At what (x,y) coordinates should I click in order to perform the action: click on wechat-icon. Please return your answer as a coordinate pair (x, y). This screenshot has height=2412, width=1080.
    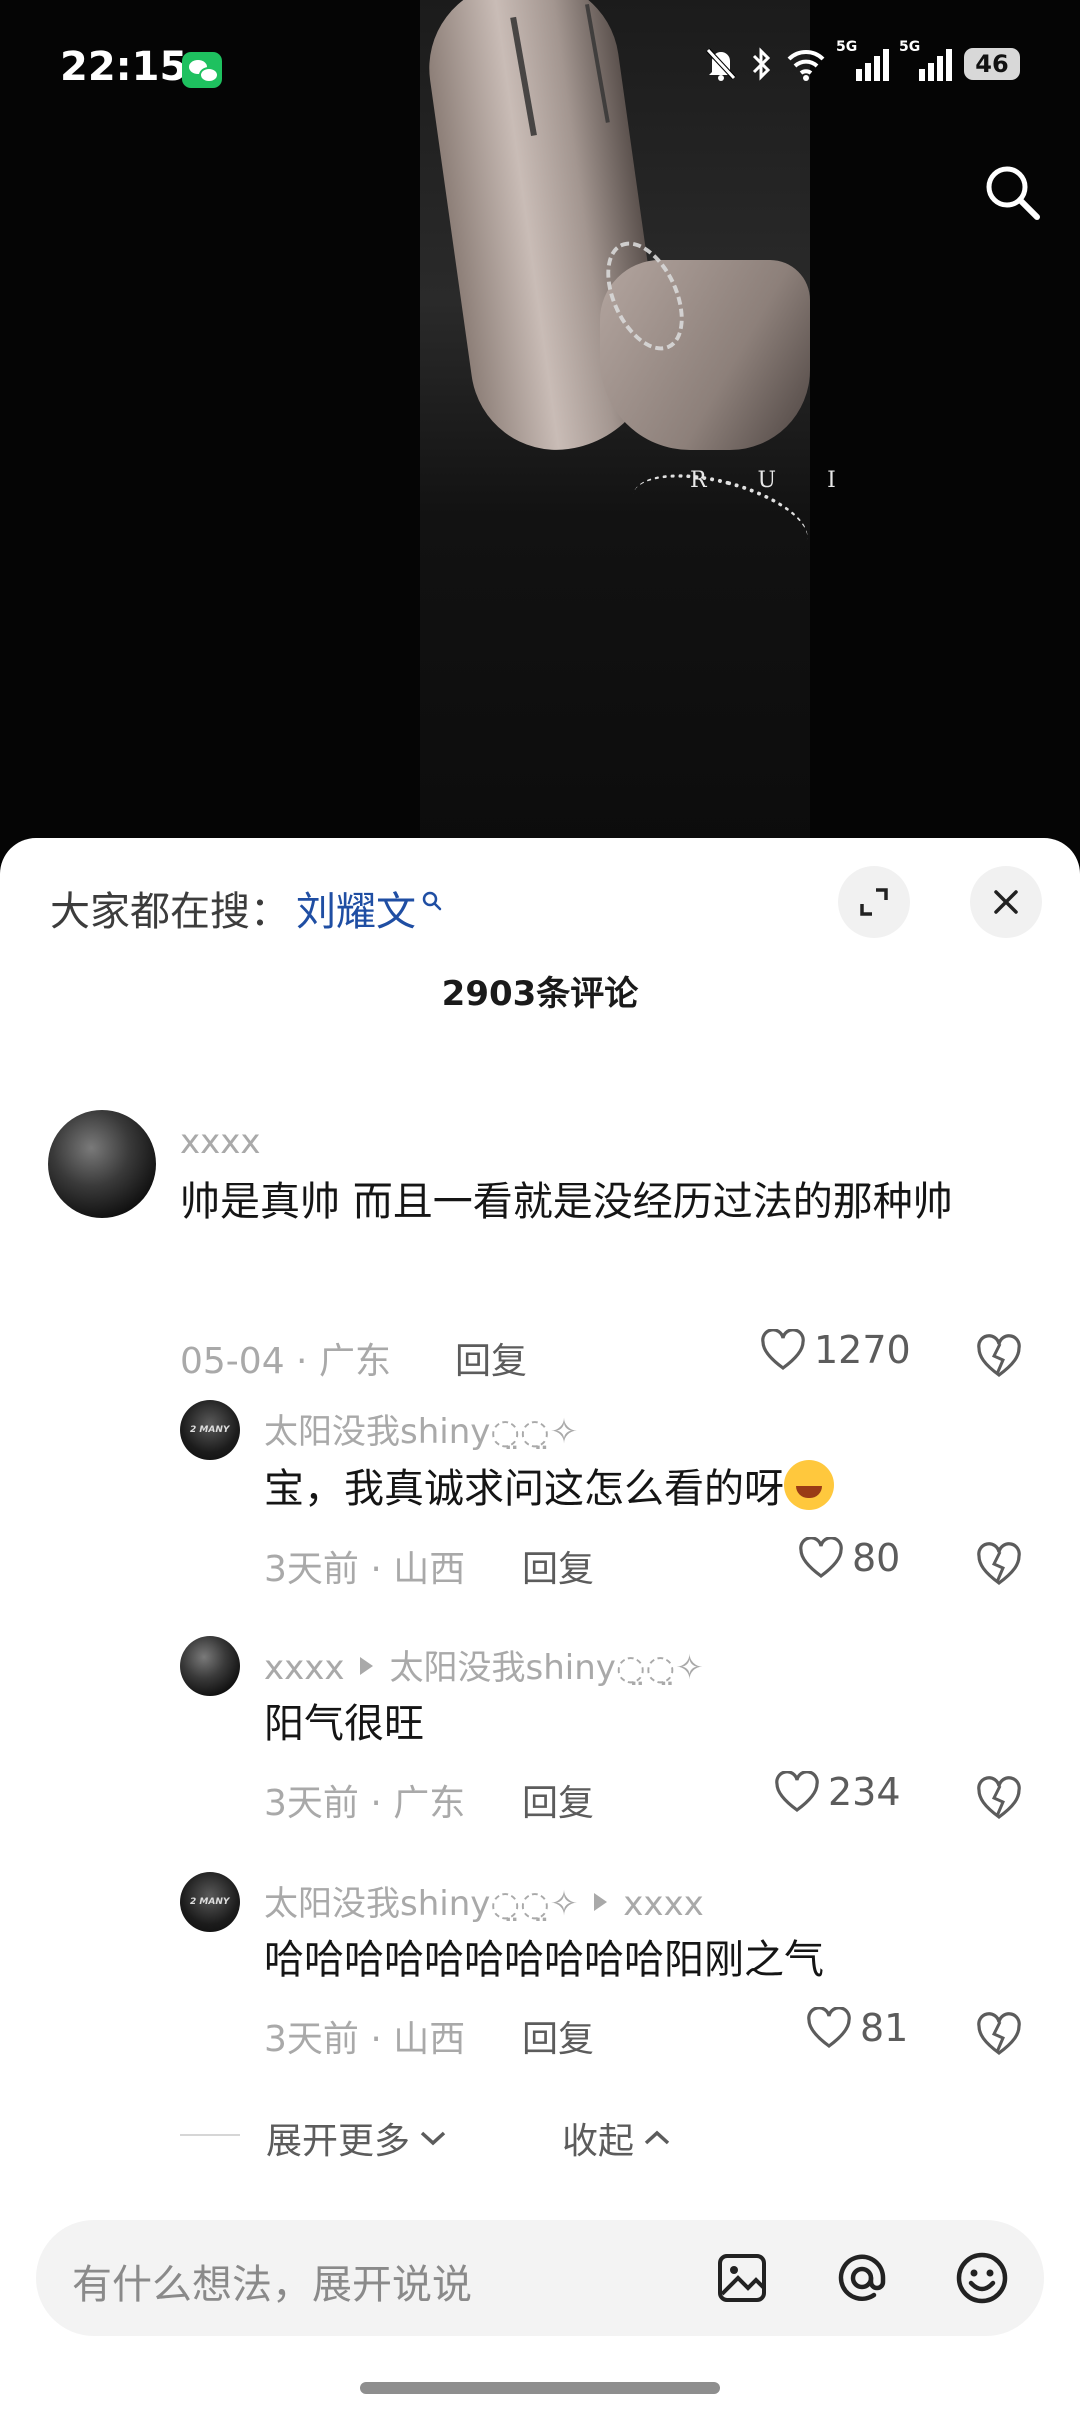
    Looking at the image, I should click on (202, 70).